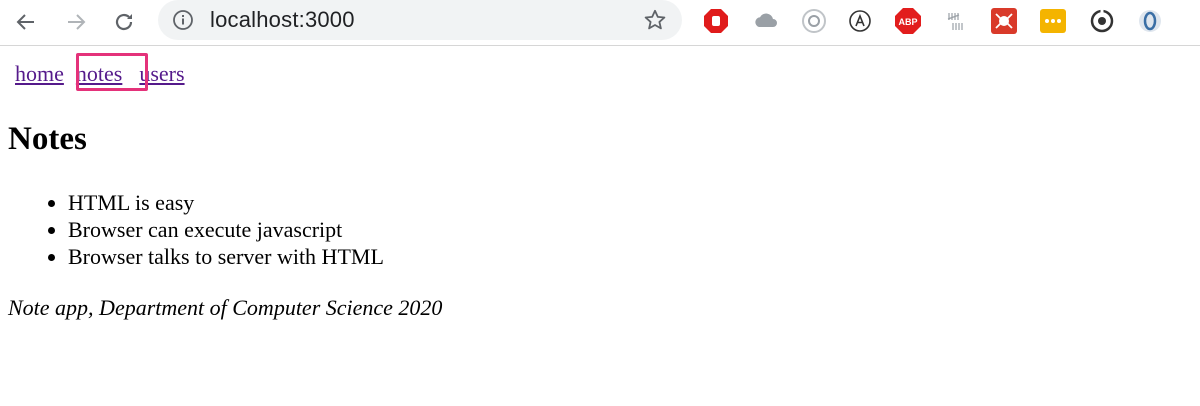 Image resolution: width=1200 pixels, height=406 pixels. Describe the element at coordinates (420, 20) in the screenshot. I see `address-bar: localhost:3000` at that location.